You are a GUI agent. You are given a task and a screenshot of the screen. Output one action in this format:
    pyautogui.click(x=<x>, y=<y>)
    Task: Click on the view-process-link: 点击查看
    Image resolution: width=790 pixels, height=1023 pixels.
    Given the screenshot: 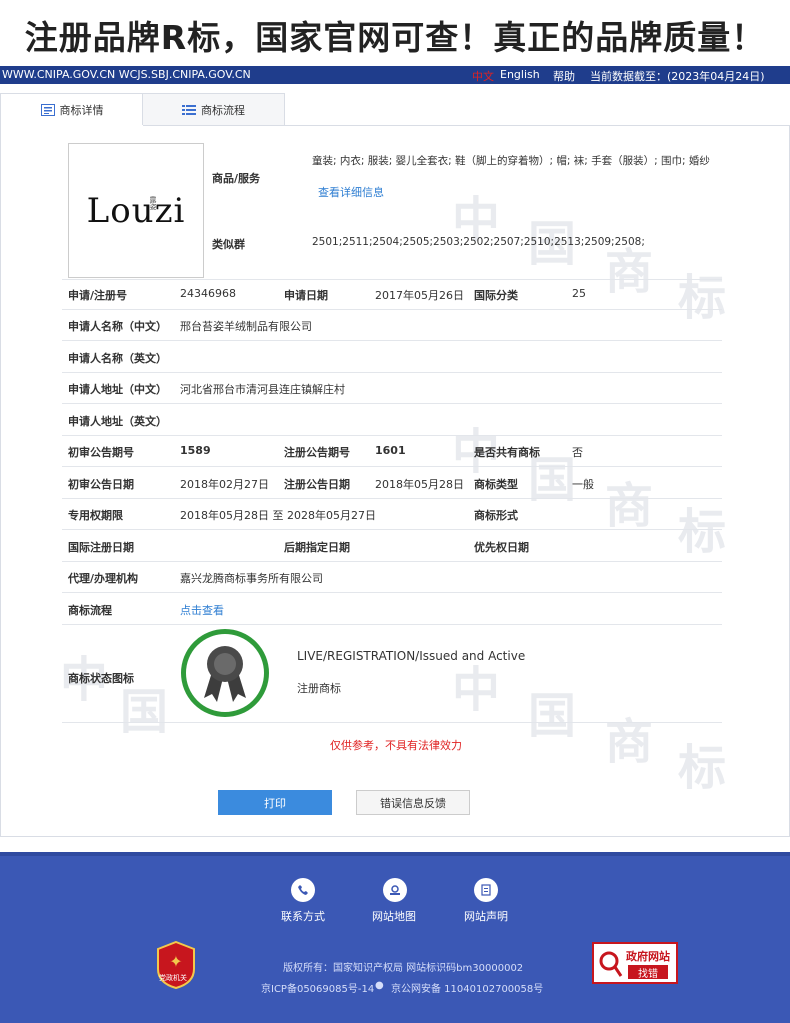 What is the action you would take?
    pyautogui.click(x=202, y=610)
    